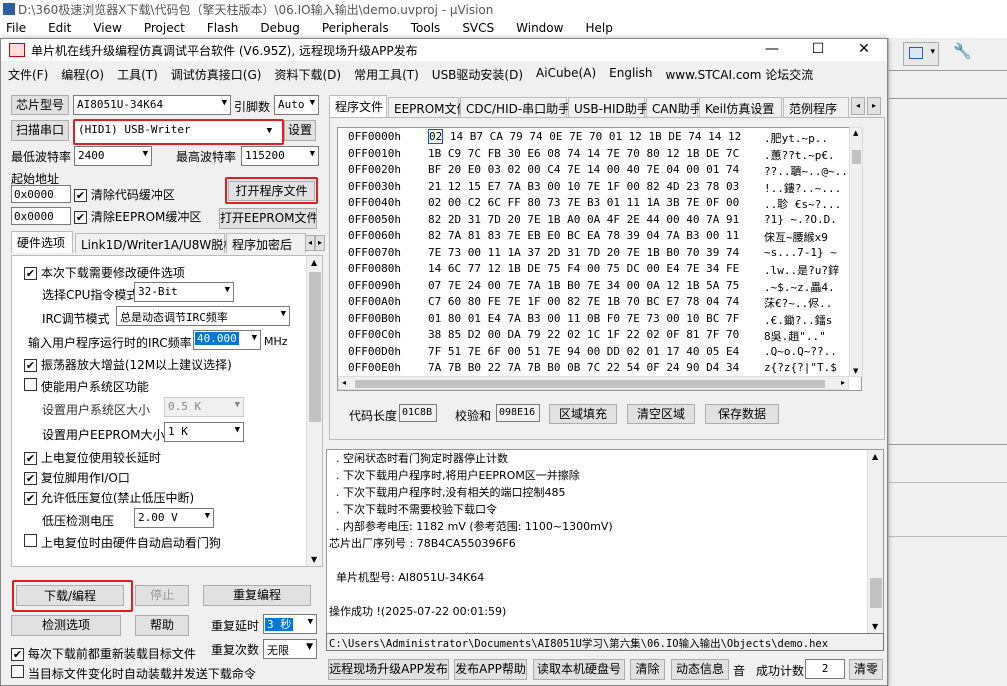  What do you see at coordinates (42, 242) in the screenshot?
I see `tab-hardware-options: 硬件选项` at bounding box center [42, 242].